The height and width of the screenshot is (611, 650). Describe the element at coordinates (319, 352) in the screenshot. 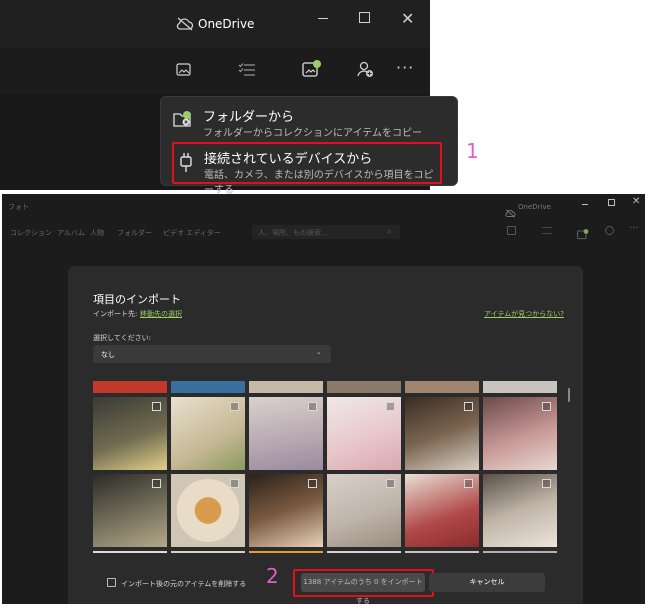

I see `chevron-down-icon: ⌄` at that location.